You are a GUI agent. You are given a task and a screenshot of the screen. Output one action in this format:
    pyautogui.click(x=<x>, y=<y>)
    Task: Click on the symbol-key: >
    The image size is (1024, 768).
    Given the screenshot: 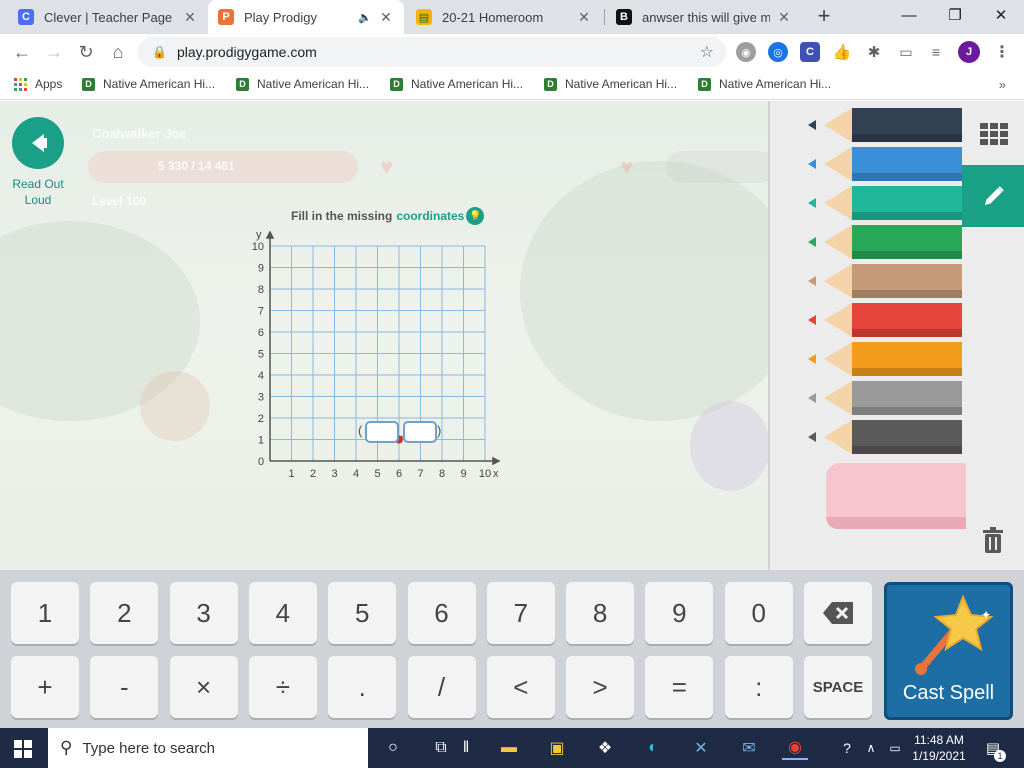 What is the action you would take?
    pyautogui.click(x=600, y=687)
    